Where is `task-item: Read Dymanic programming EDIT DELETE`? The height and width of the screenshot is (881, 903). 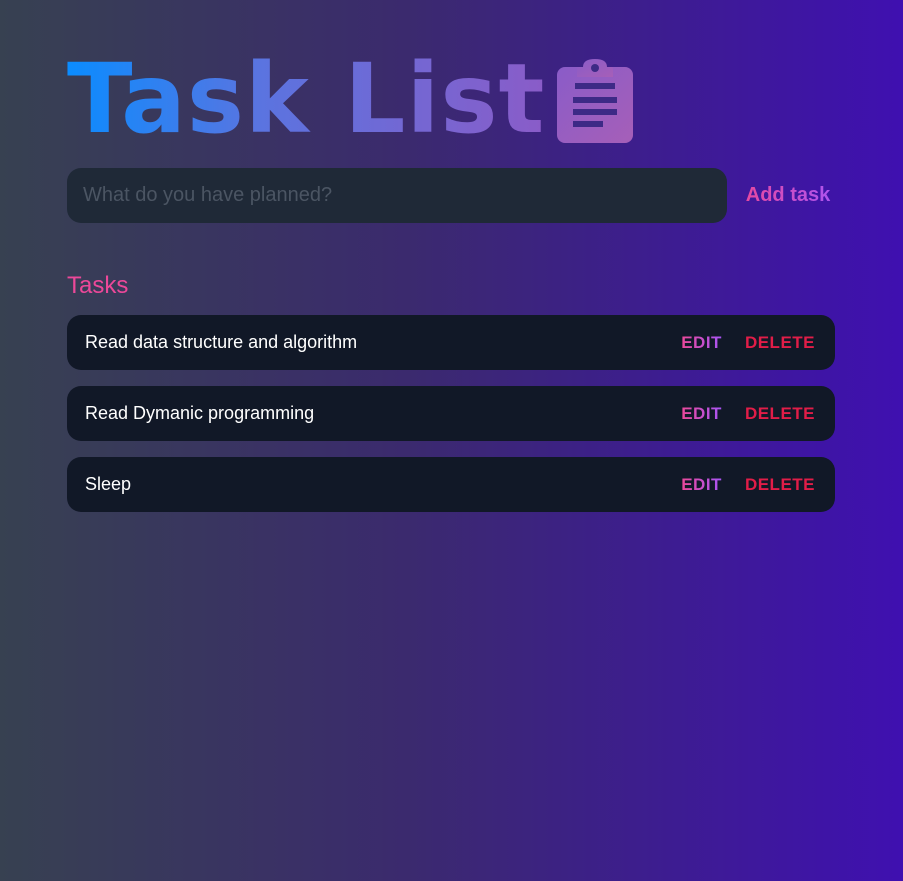 task-item: Read Dymanic programming EDIT DELETE is located at coordinates (451, 413).